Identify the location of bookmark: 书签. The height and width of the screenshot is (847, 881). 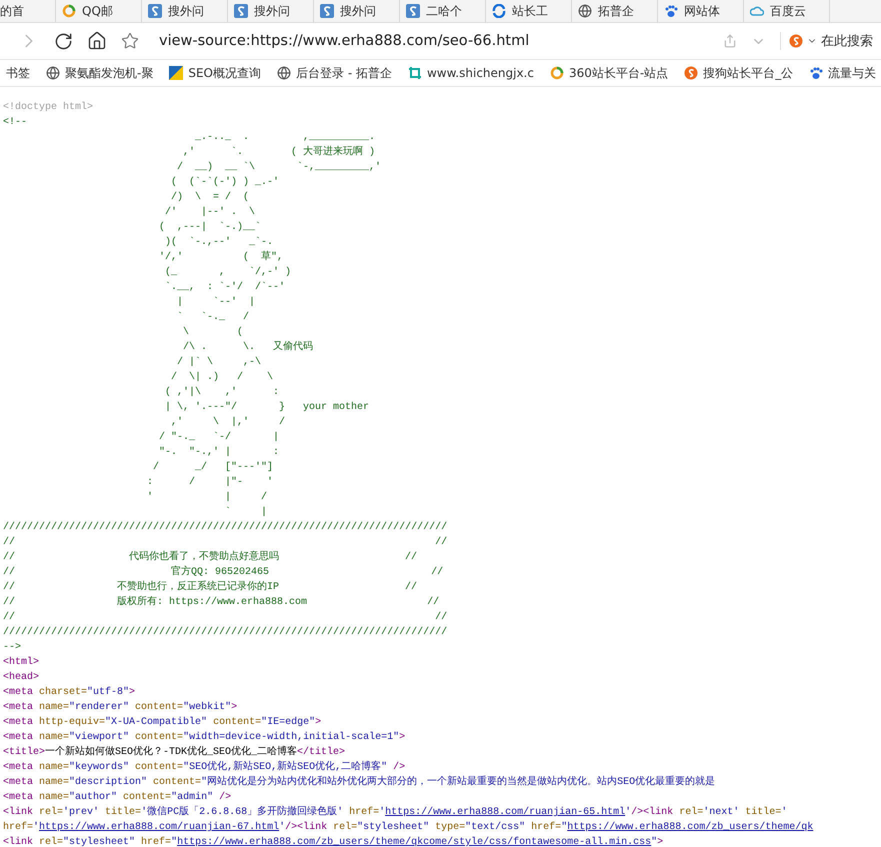
(18, 73).